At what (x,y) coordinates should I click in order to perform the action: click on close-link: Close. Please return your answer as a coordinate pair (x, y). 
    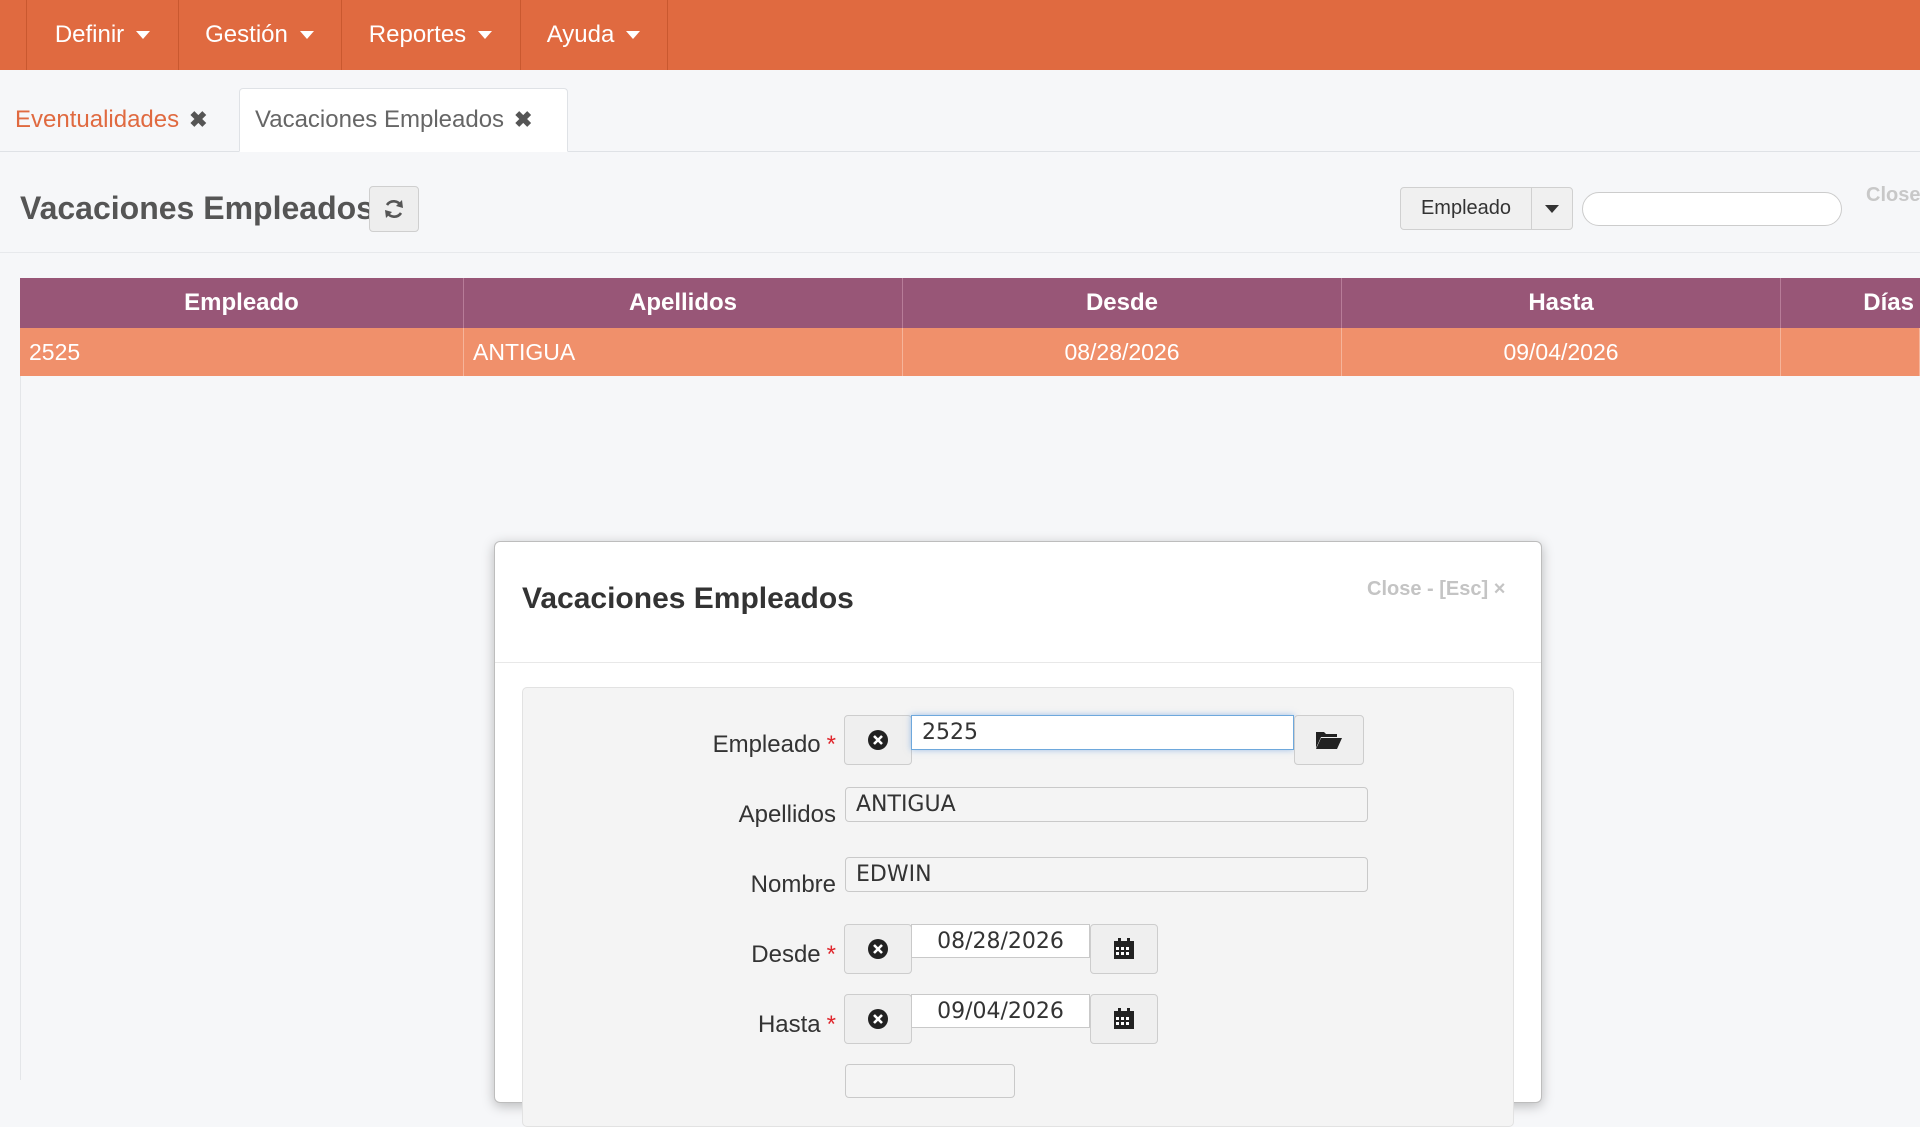
    Looking at the image, I should click on (1893, 195).